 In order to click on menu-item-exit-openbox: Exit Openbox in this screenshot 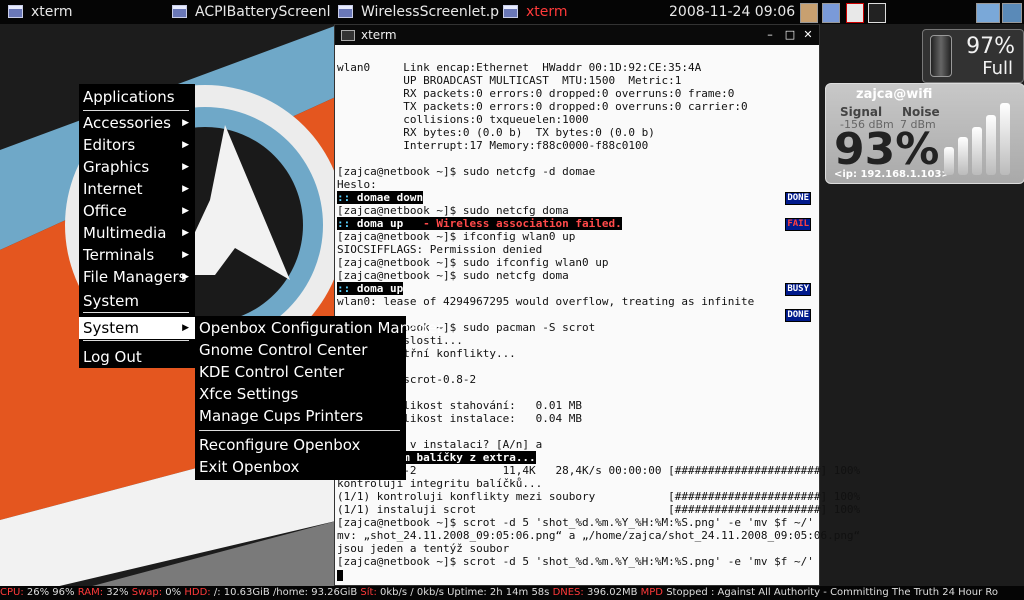, I will do `click(300, 467)`.